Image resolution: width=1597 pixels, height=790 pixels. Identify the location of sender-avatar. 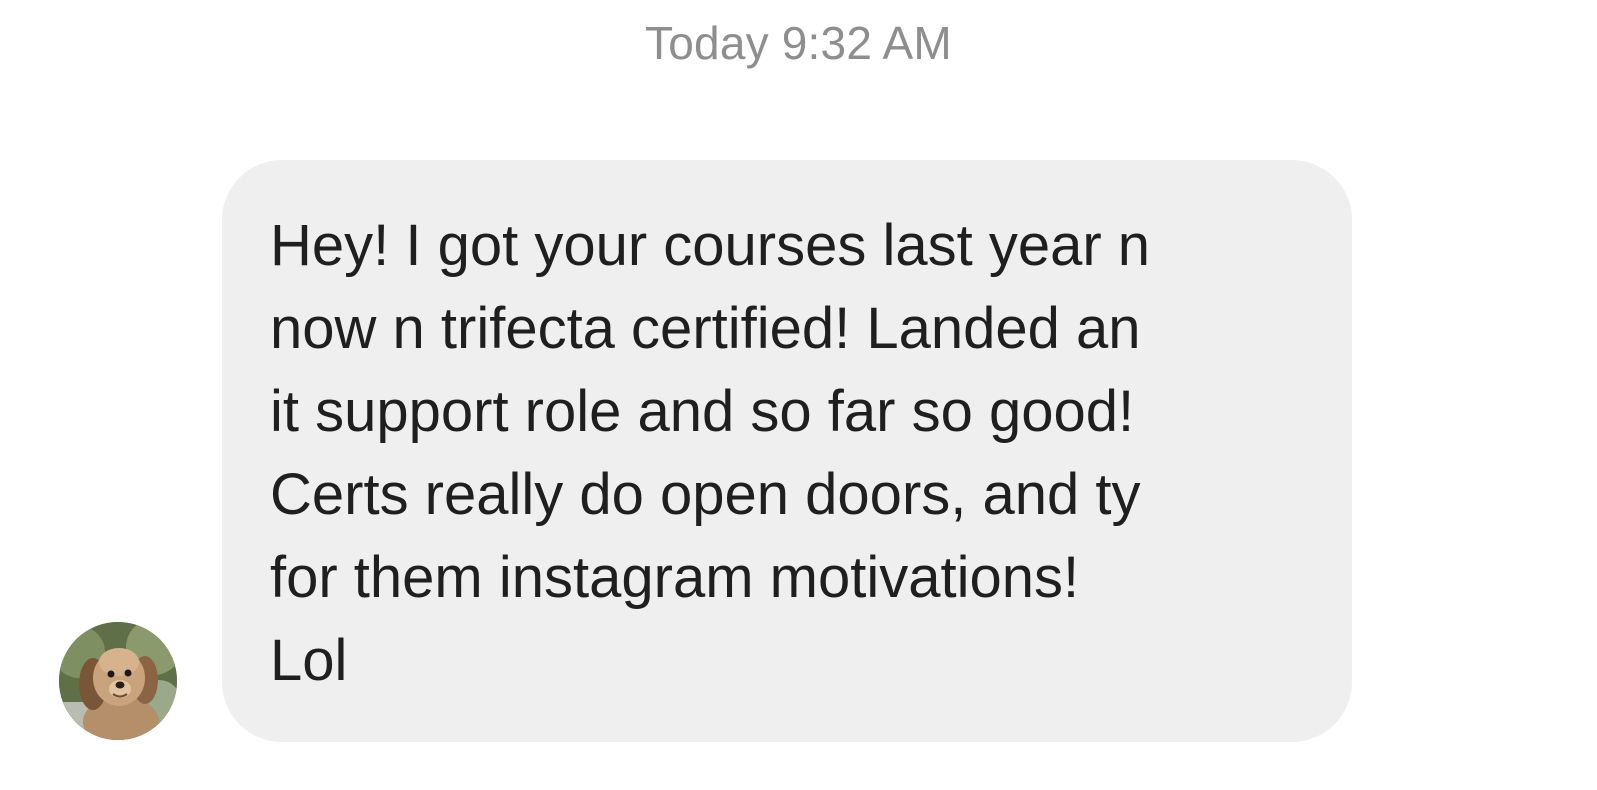
(118, 681).